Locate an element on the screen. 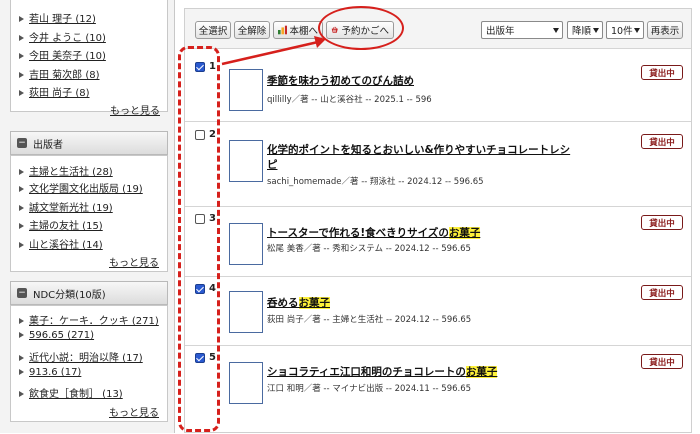 The height and width of the screenshot is (434, 700). result-title: 呑めるお菓子 is located at coordinates (298, 302).